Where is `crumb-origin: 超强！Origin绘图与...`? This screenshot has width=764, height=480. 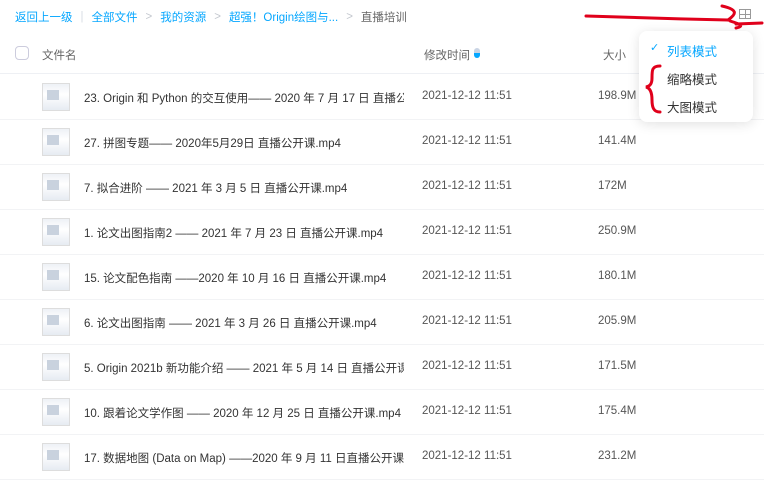
crumb-origin: 超强！Origin绘图与... is located at coordinates (283, 17).